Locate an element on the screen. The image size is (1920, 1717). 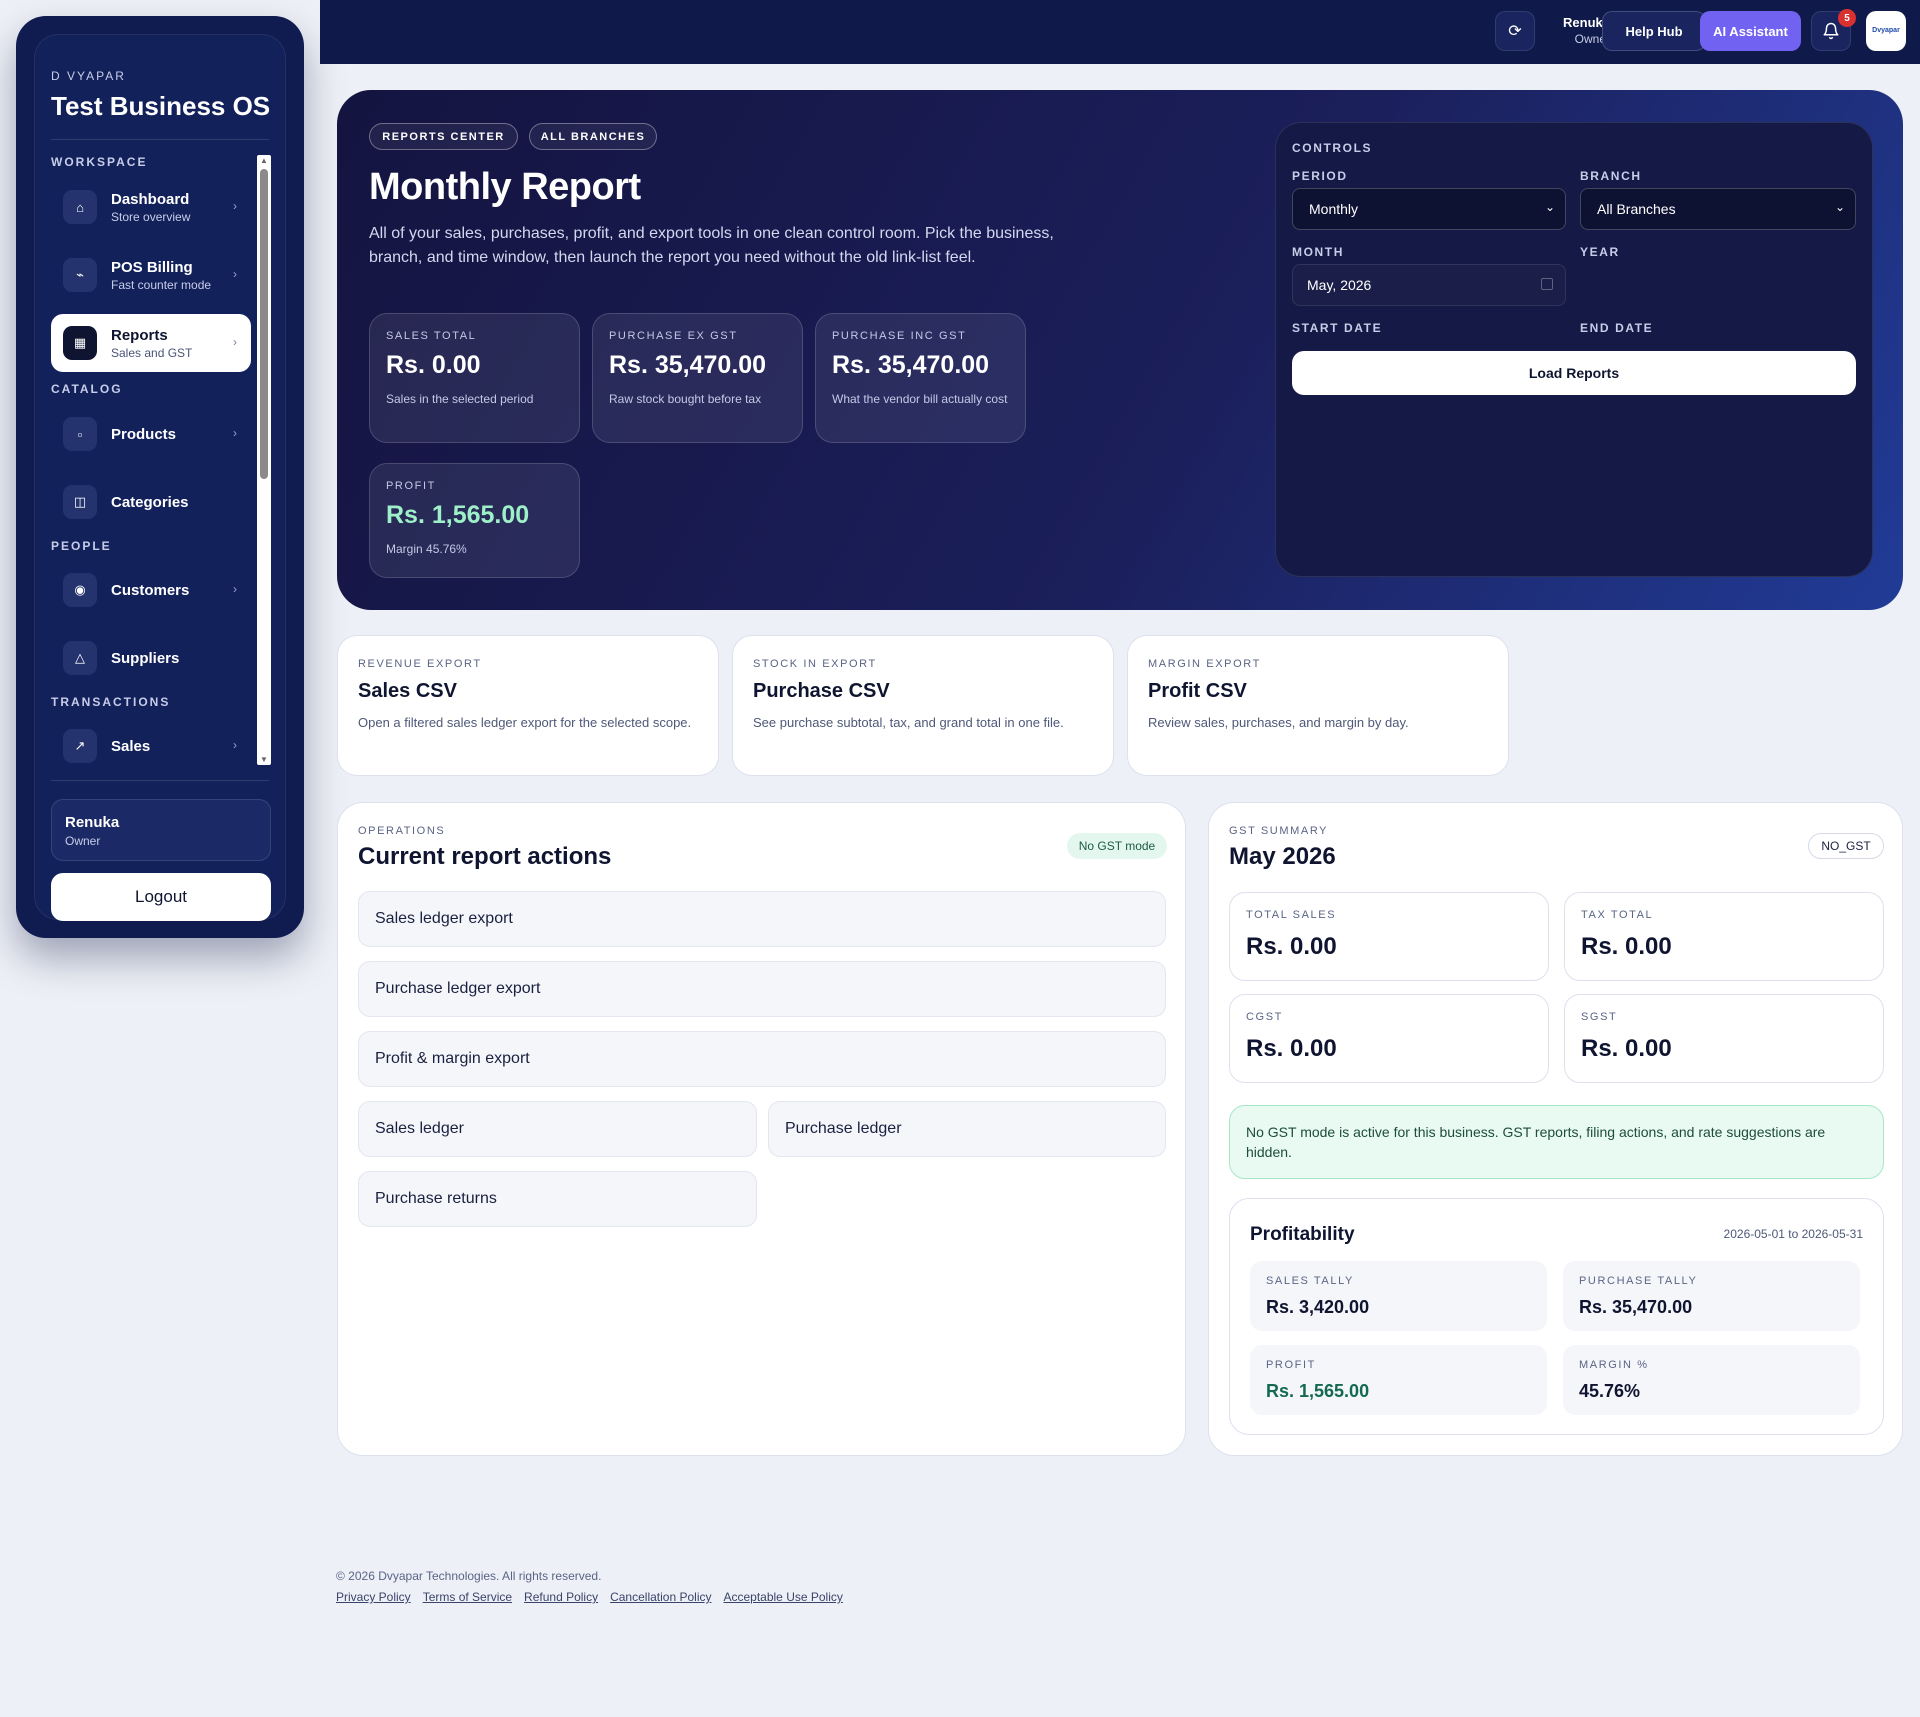
cell-key: SALES TALLY is located at coordinates (1310, 1281).